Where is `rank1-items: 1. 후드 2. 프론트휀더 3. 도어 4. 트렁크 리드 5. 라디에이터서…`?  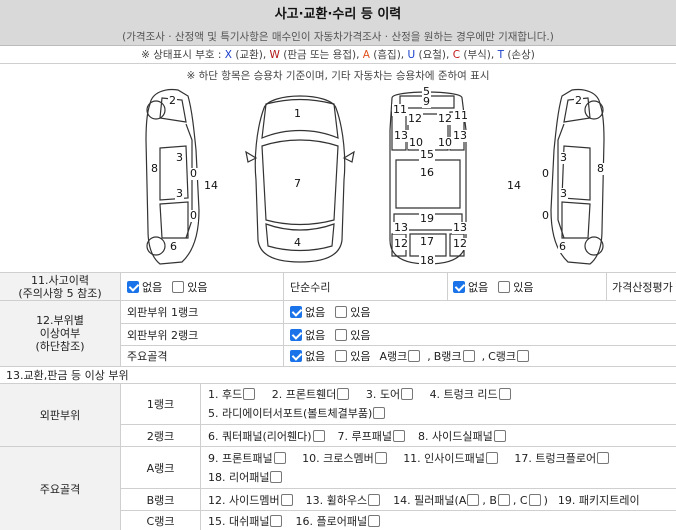 rank1-items: 1. 후드 2. 프론트휀더 3. 도어 4. 트렁크 리드 5. 라디에이터서… is located at coordinates (442, 404).